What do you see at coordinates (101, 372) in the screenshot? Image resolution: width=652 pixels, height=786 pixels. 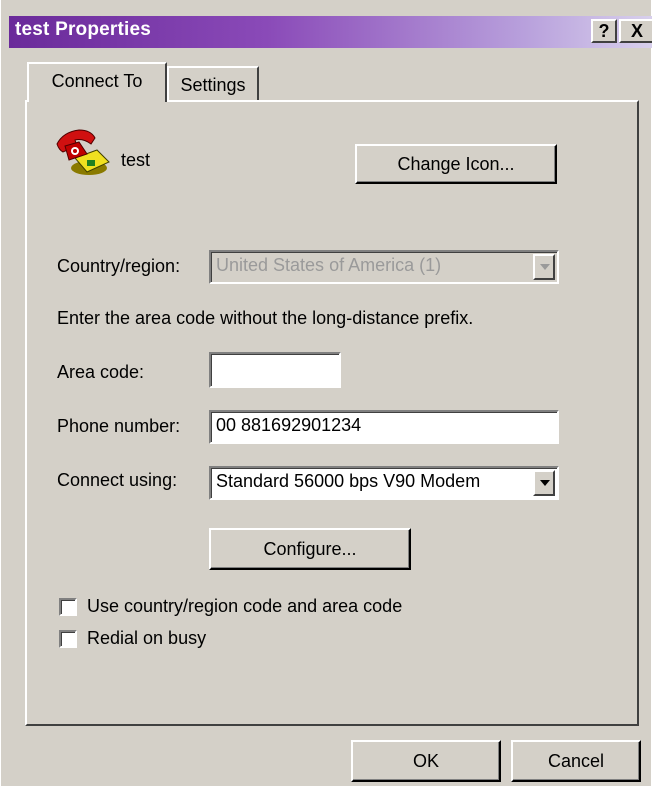 I see `area-code-label: Area code:` at bounding box center [101, 372].